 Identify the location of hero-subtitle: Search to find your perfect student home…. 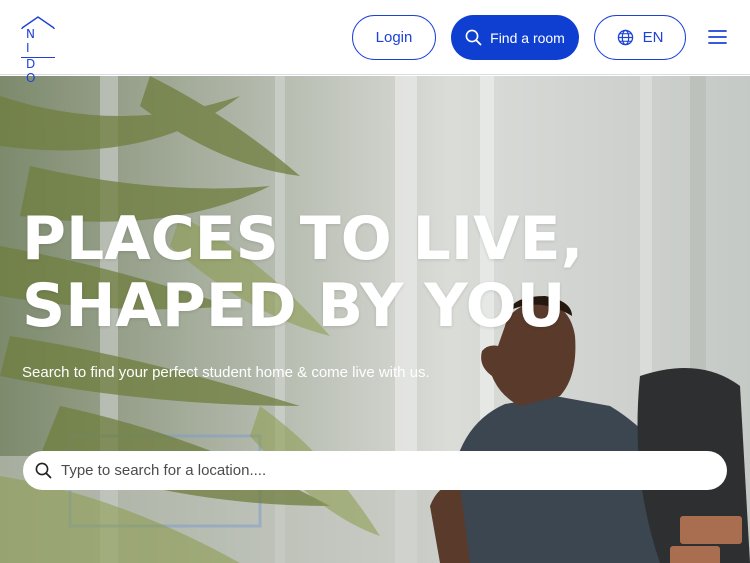
(226, 372).